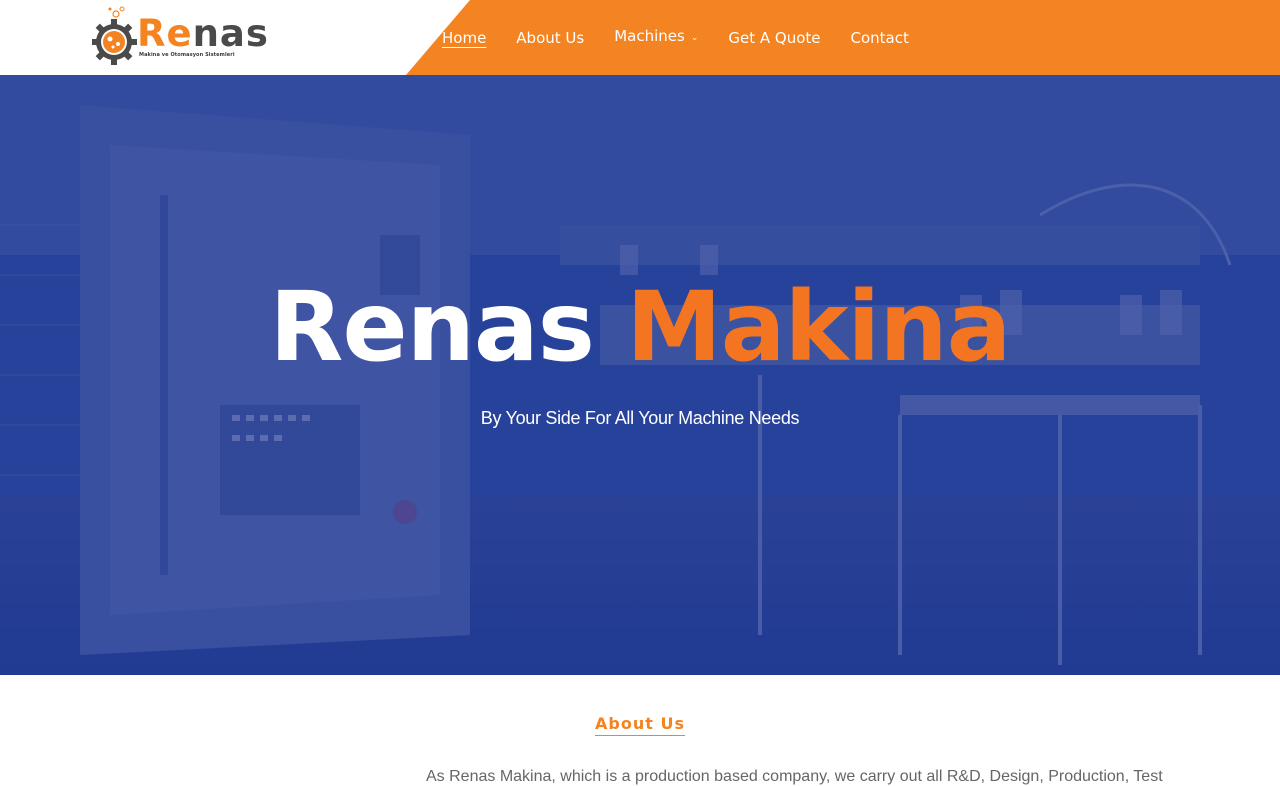 The image size is (1280, 786). I want to click on hero-title-white: Renas, so click(432, 327).